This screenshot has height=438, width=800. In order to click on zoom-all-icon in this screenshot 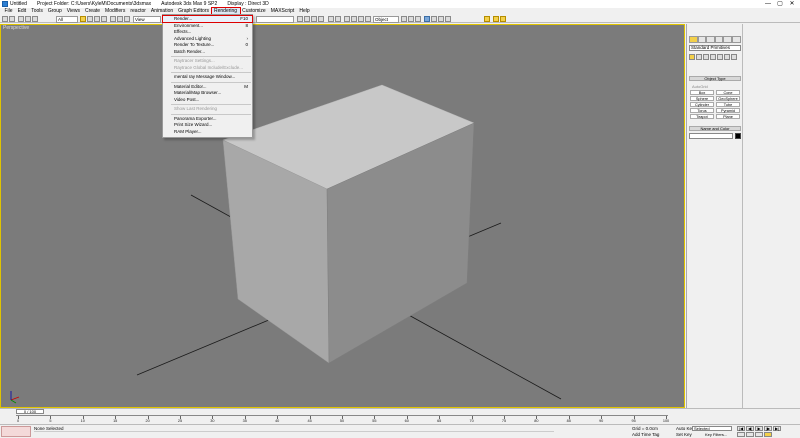, I will do `click(750, 434)`.